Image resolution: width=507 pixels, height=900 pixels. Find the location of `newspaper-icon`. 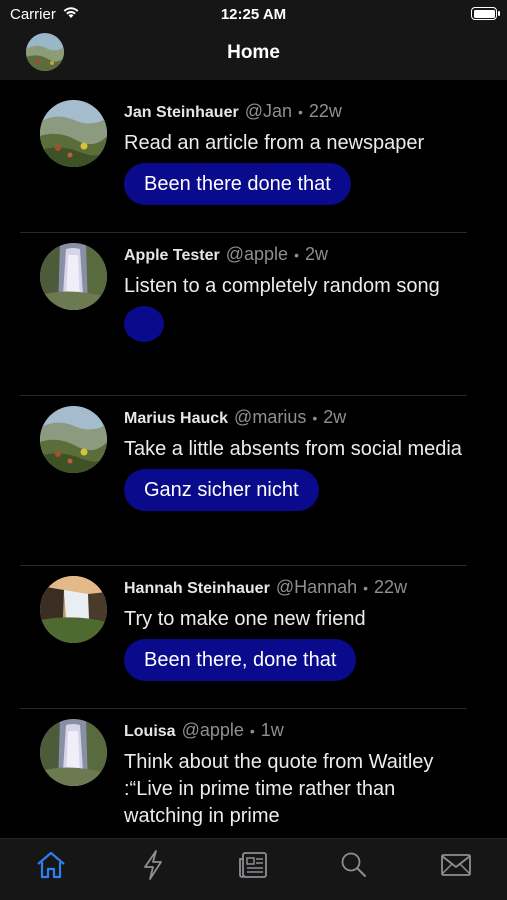

newspaper-icon is located at coordinates (253, 867).